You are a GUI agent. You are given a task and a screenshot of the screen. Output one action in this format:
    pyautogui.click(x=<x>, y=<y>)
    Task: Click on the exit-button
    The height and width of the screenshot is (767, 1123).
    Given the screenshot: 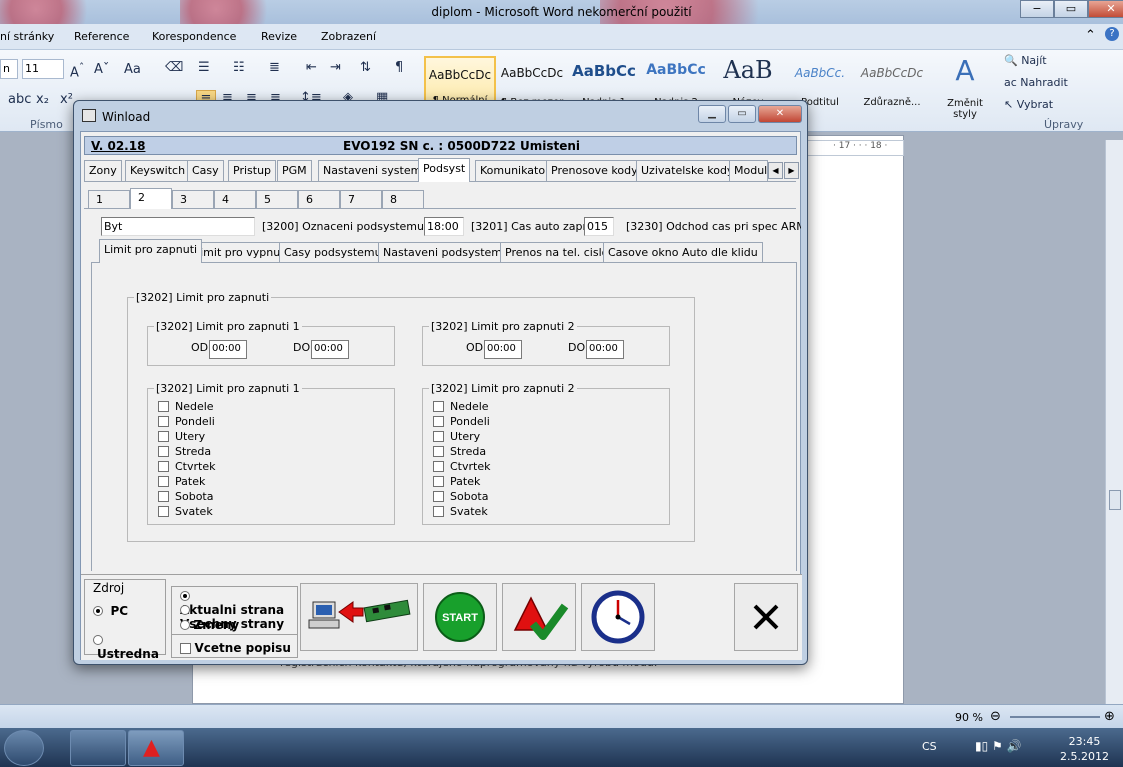 What is the action you would take?
    pyautogui.click(x=766, y=617)
    